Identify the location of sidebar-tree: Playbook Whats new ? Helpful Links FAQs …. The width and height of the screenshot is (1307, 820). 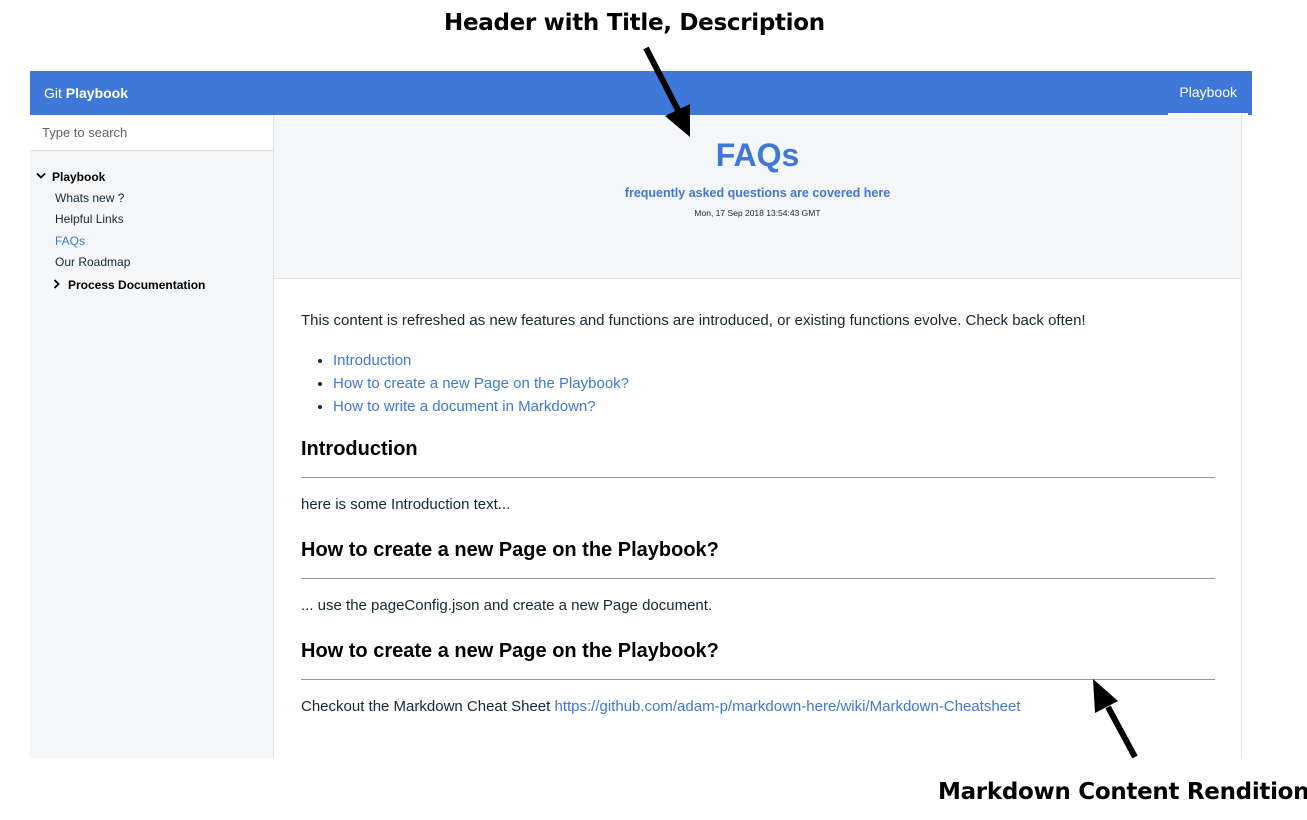
(151, 231).